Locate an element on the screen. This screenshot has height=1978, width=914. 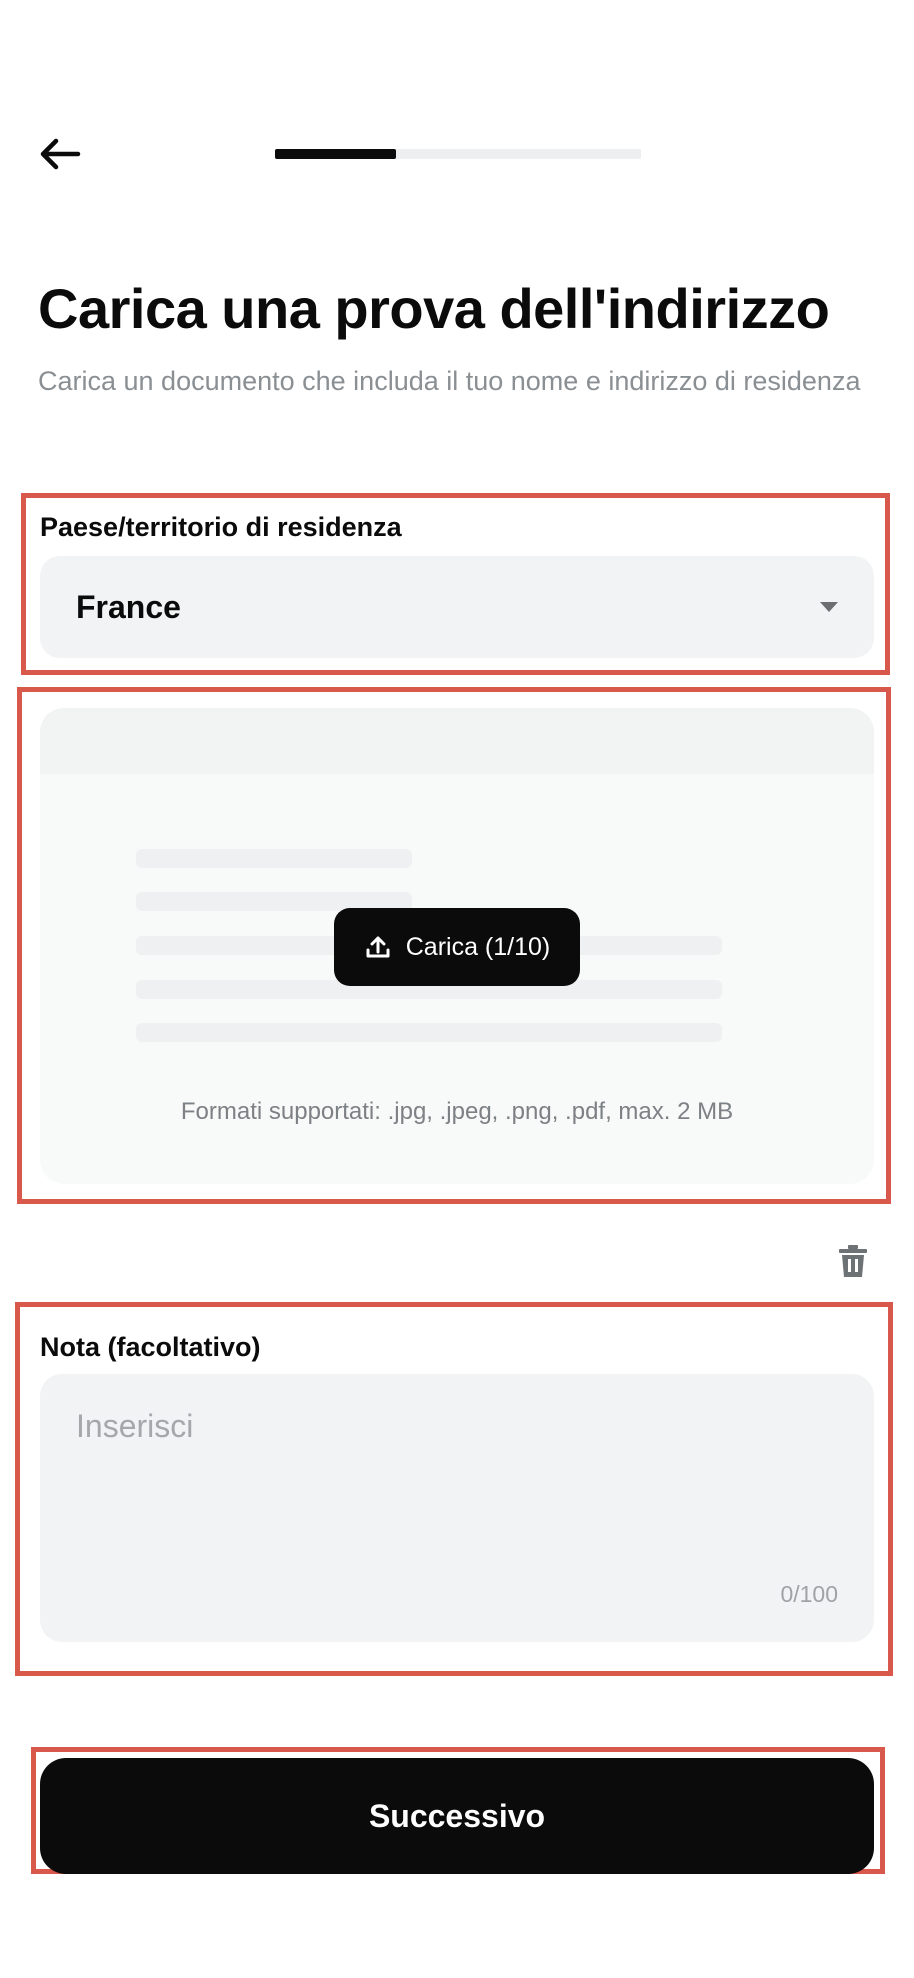
character-counter: 0/100 is located at coordinates (809, 1594).